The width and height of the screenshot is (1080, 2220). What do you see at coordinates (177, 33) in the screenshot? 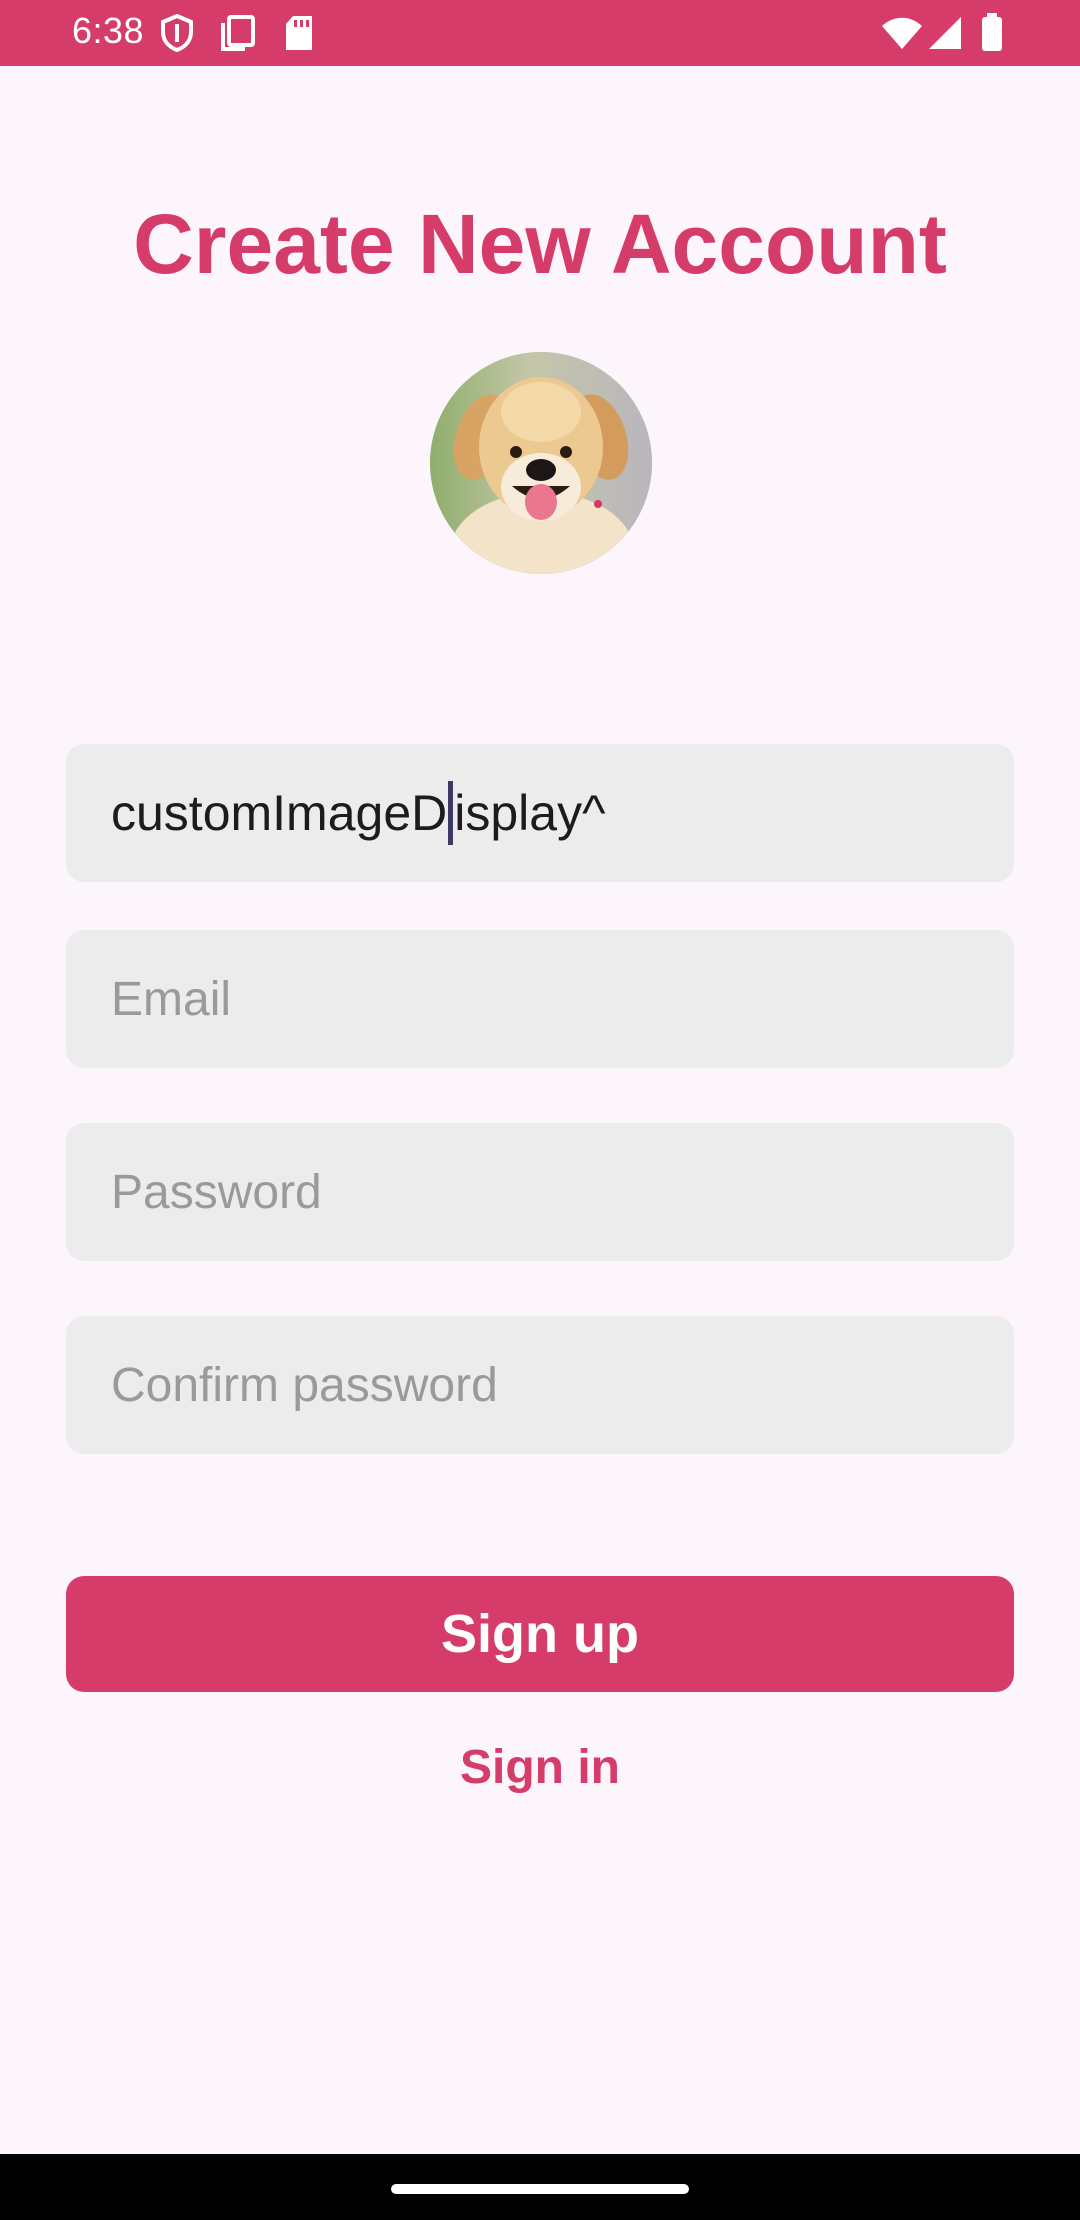
I see `shield-icon` at bounding box center [177, 33].